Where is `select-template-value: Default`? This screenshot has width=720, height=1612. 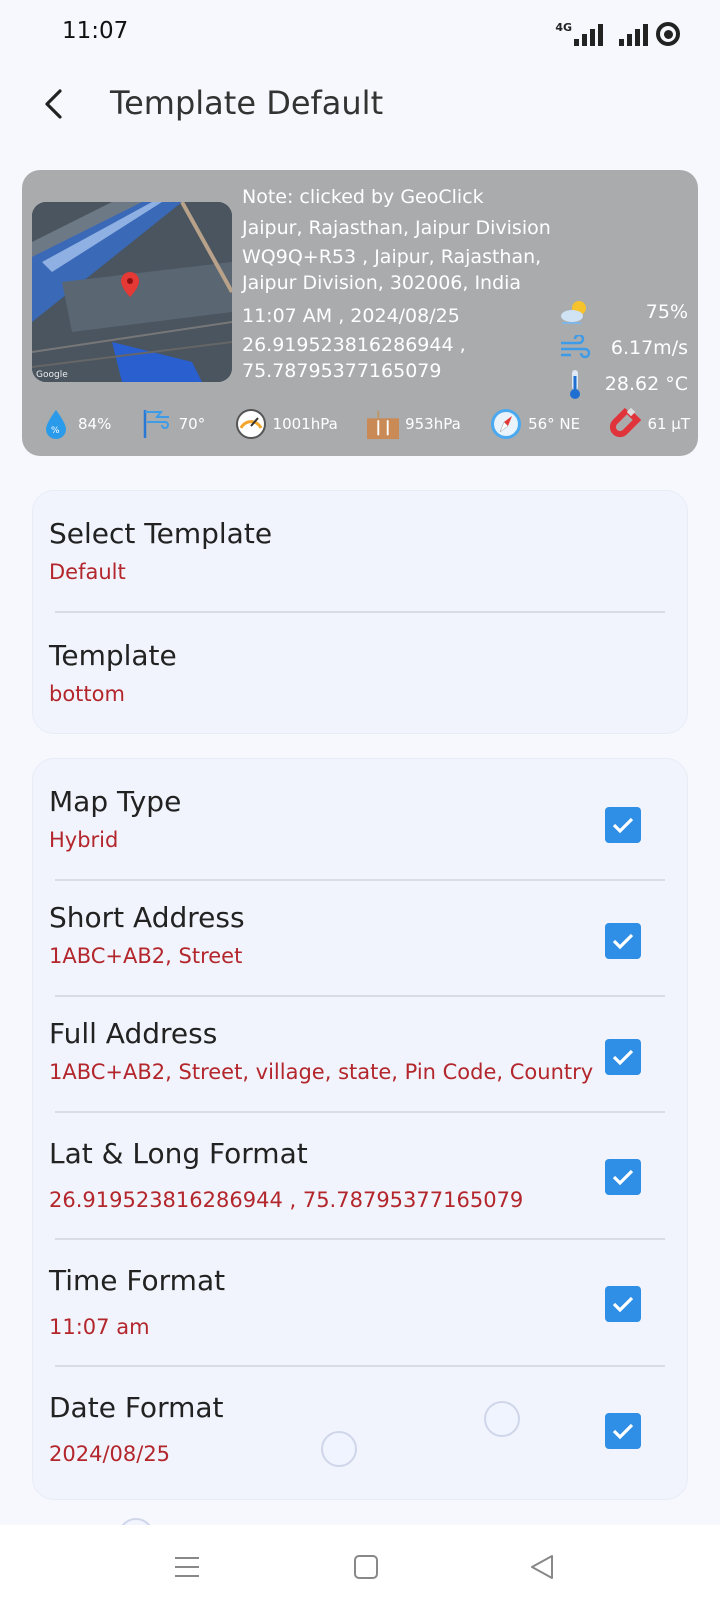
select-template-value: Default is located at coordinates (87, 572).